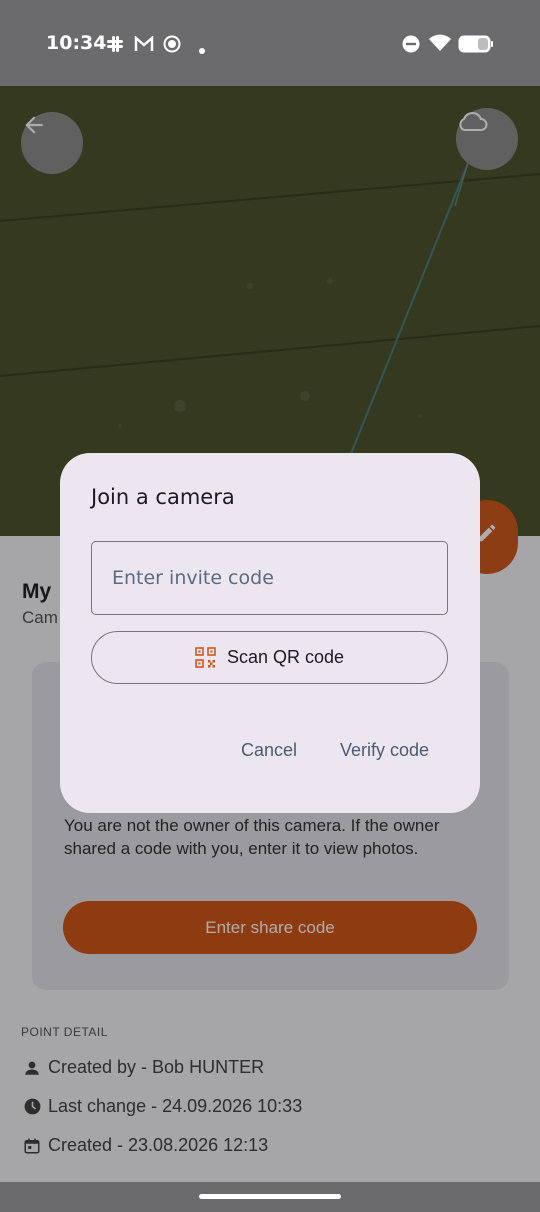  What do you see at coordinates (269, 750) in the screenshot?
I see `cancel-button: Cancel` at bounding box center [269, 750].